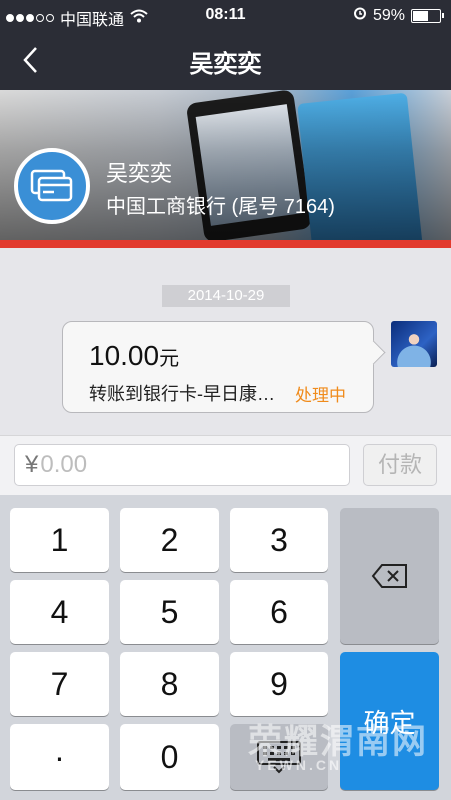 The image size is (451, 800). I want to click on status-bar: 中国联通 08:11 59%, so click(225, 15).